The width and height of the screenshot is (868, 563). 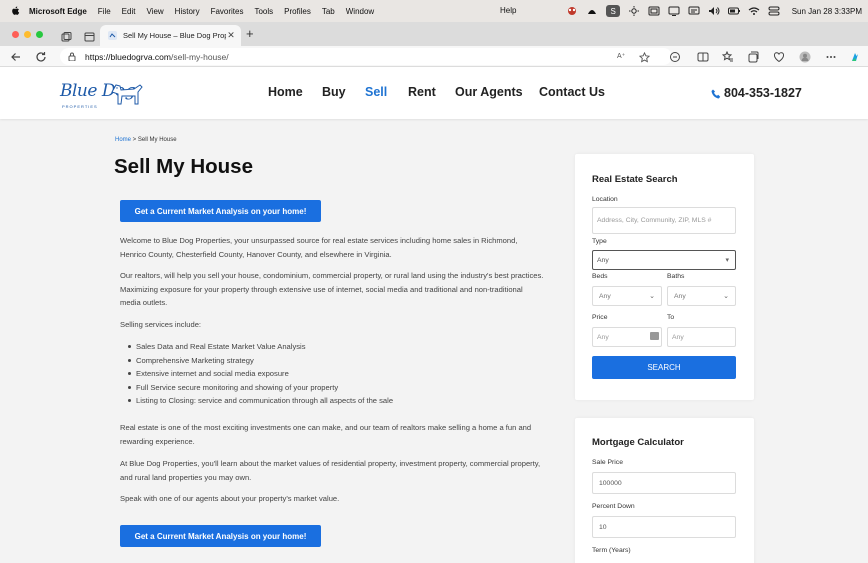 I want to click on sale-price-label: Sale Price, so click(x=607, y=462).